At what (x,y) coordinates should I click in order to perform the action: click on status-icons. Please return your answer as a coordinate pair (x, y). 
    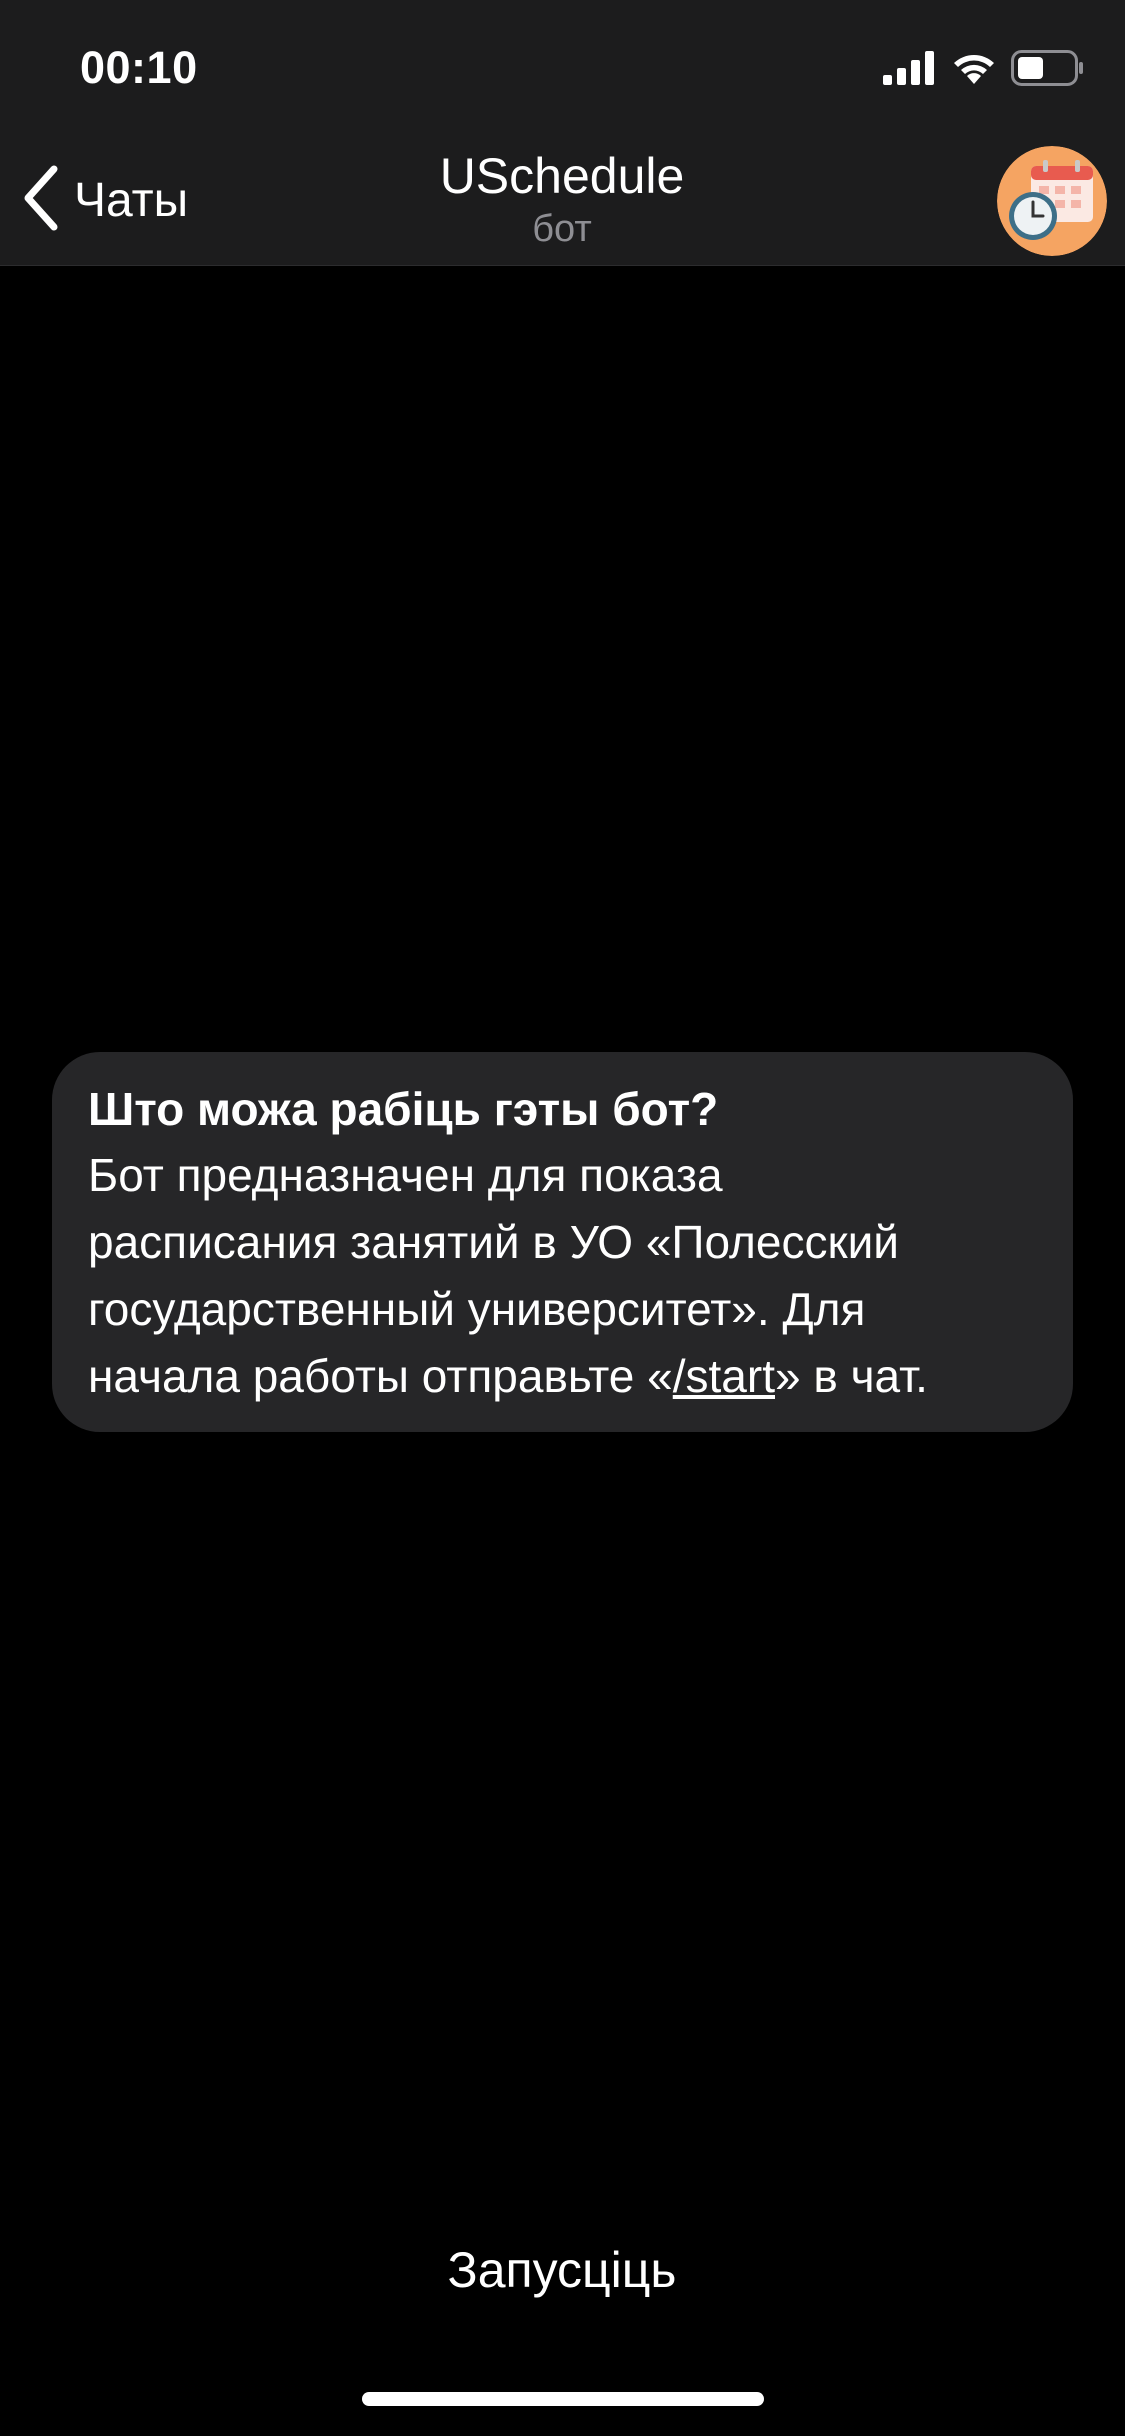
    Looking at the image, I should click on (984, 70).